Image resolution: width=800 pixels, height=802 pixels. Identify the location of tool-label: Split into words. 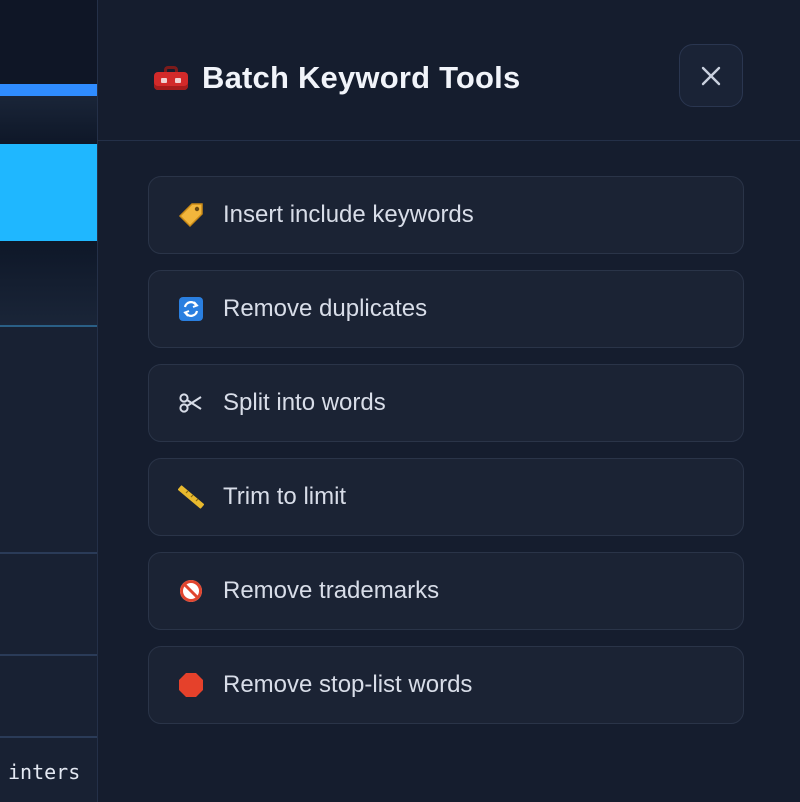
(304, 402).